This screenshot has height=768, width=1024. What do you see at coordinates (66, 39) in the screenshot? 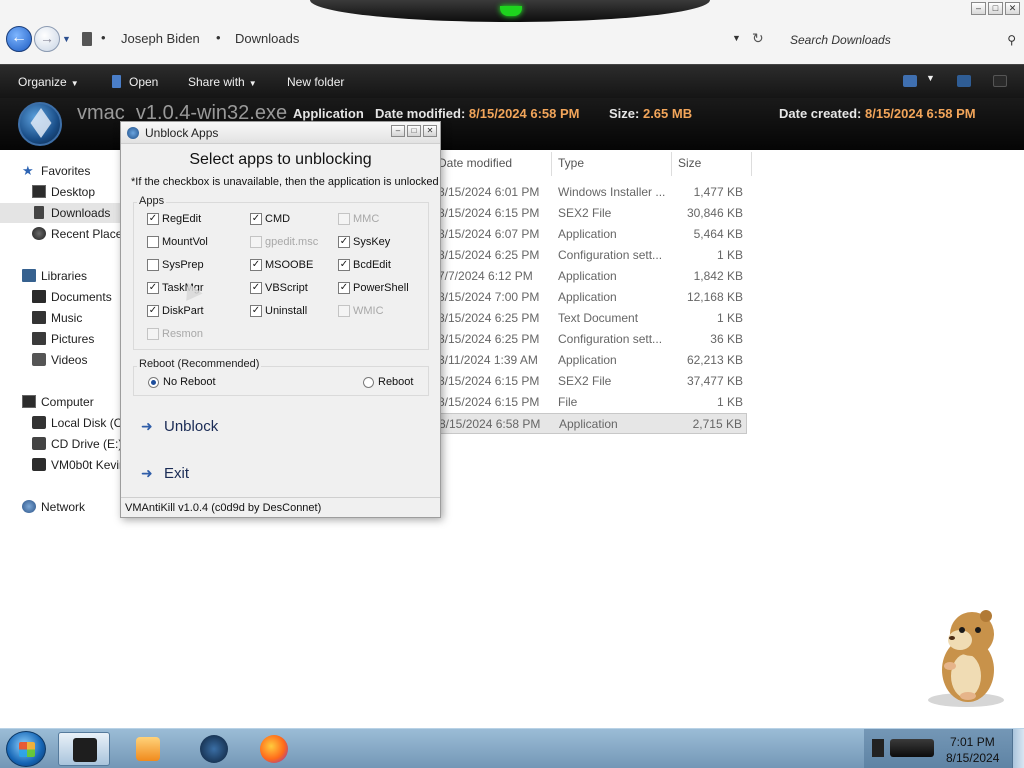
I see `recent-pages-dropdown-icon: ▼` at bounding box center [66, 39].